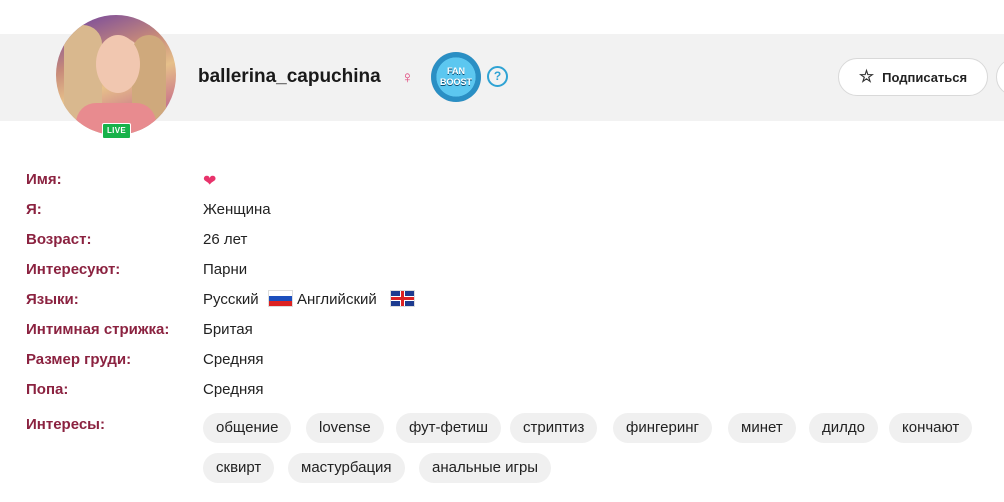 Image resolution: width=1004 pixels, height=502 pixels. Describe the element at coordinates (65, 424) in the screenshot. I see `interests-label: Интересы:` at that location.